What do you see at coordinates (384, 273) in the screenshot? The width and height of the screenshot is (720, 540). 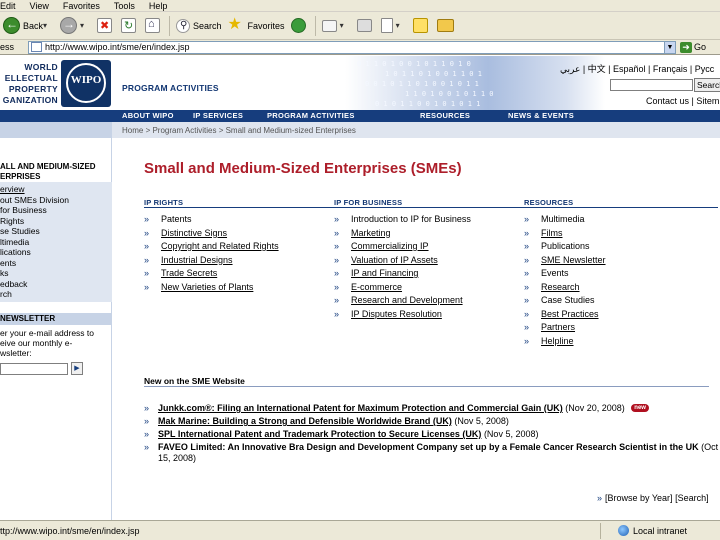 I see `list-item-label: IP and Financing` at bounding box center [384, 273].